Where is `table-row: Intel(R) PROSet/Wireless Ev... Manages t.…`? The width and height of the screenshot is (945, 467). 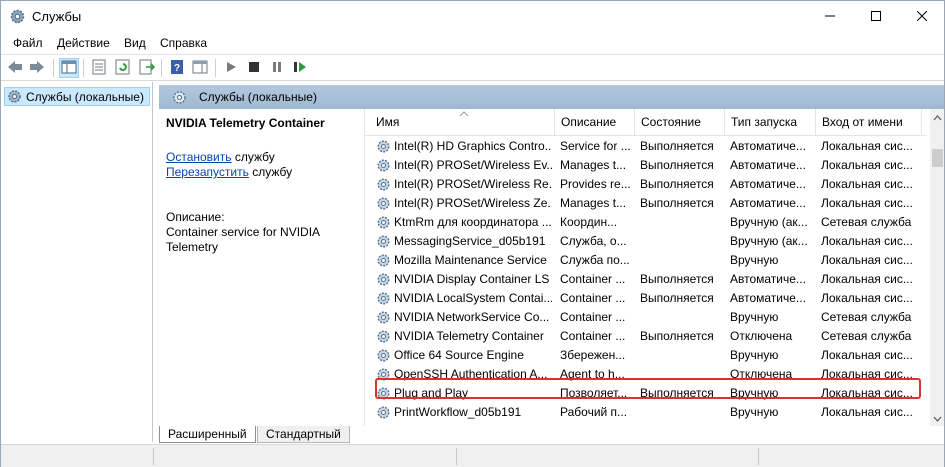
table-row: Intel(R) PROSet/Wireless Ev... Manages t.… is located at coordinates (646, 165).